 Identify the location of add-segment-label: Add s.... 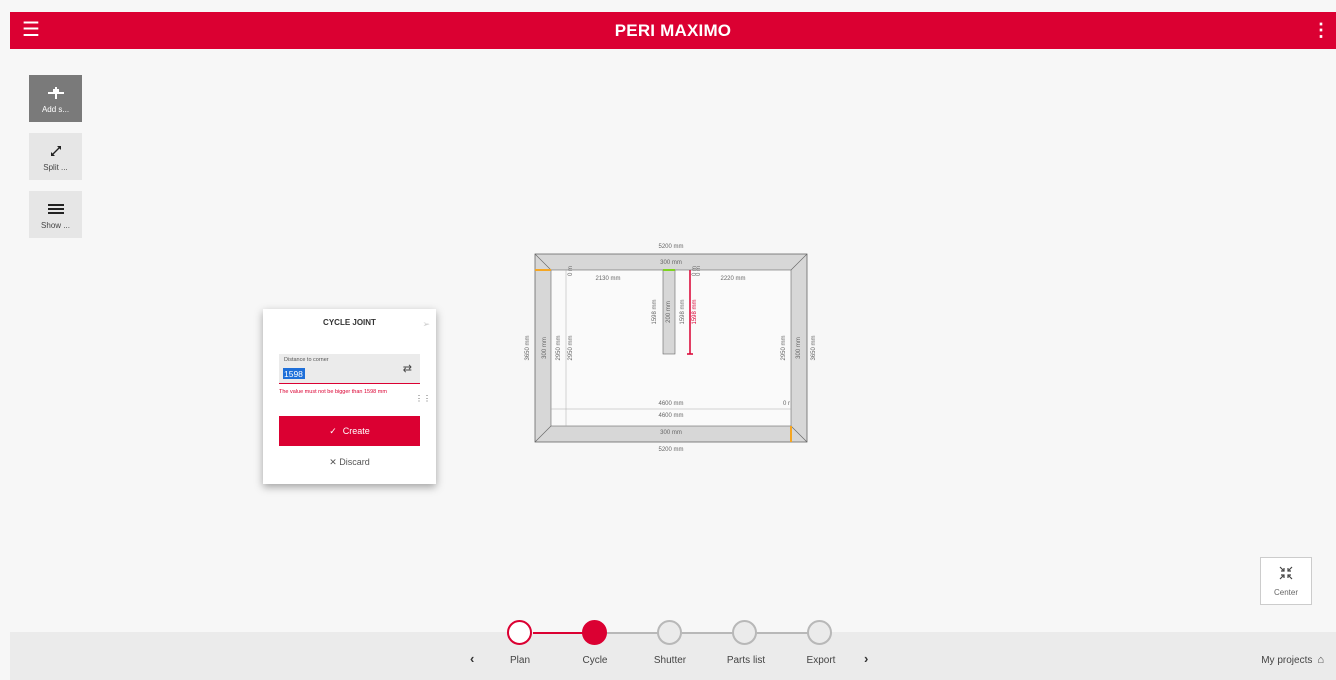
(55, 109).